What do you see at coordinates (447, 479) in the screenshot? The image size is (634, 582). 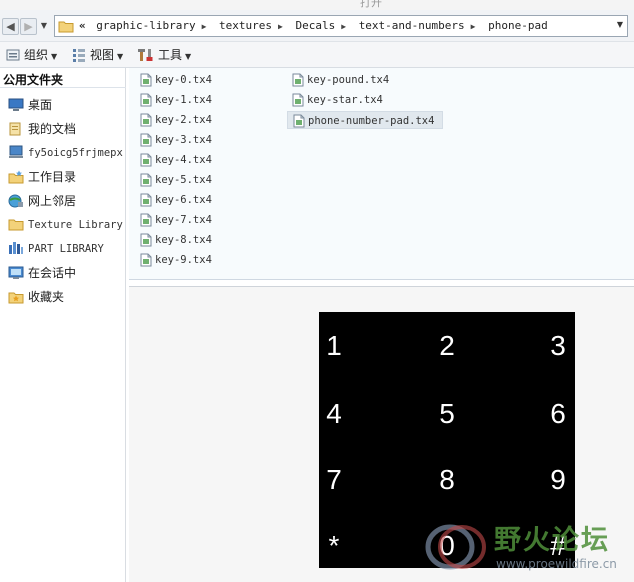 I see `keypad-key: 8` at bounding box center [447, 479].